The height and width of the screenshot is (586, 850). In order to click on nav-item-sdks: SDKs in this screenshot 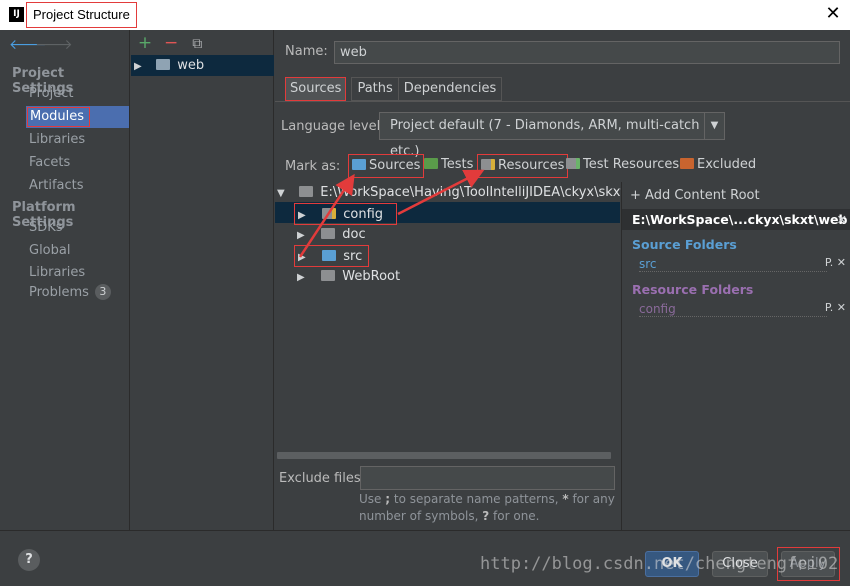, I will do `click(77, 228)`.